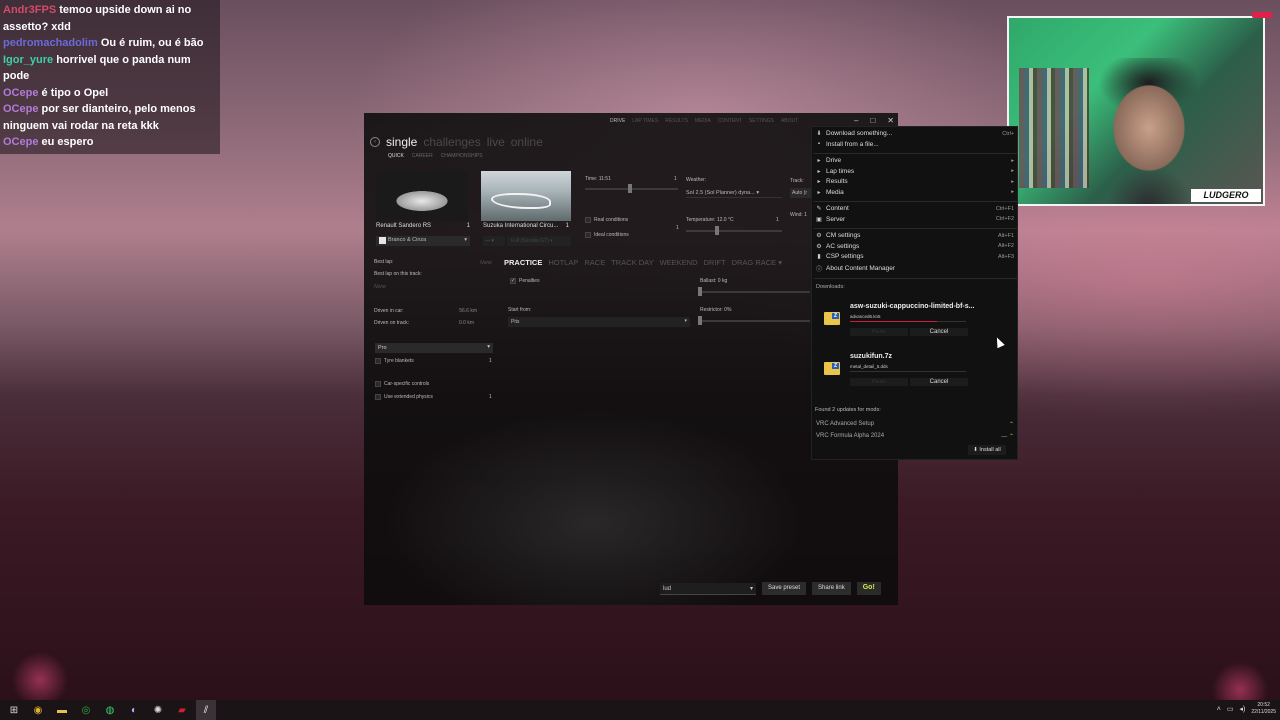 This screenshot has width=1280, height=720. I want to click on chat-text: Ou é ruim, ou é bão, so click(152, 43).